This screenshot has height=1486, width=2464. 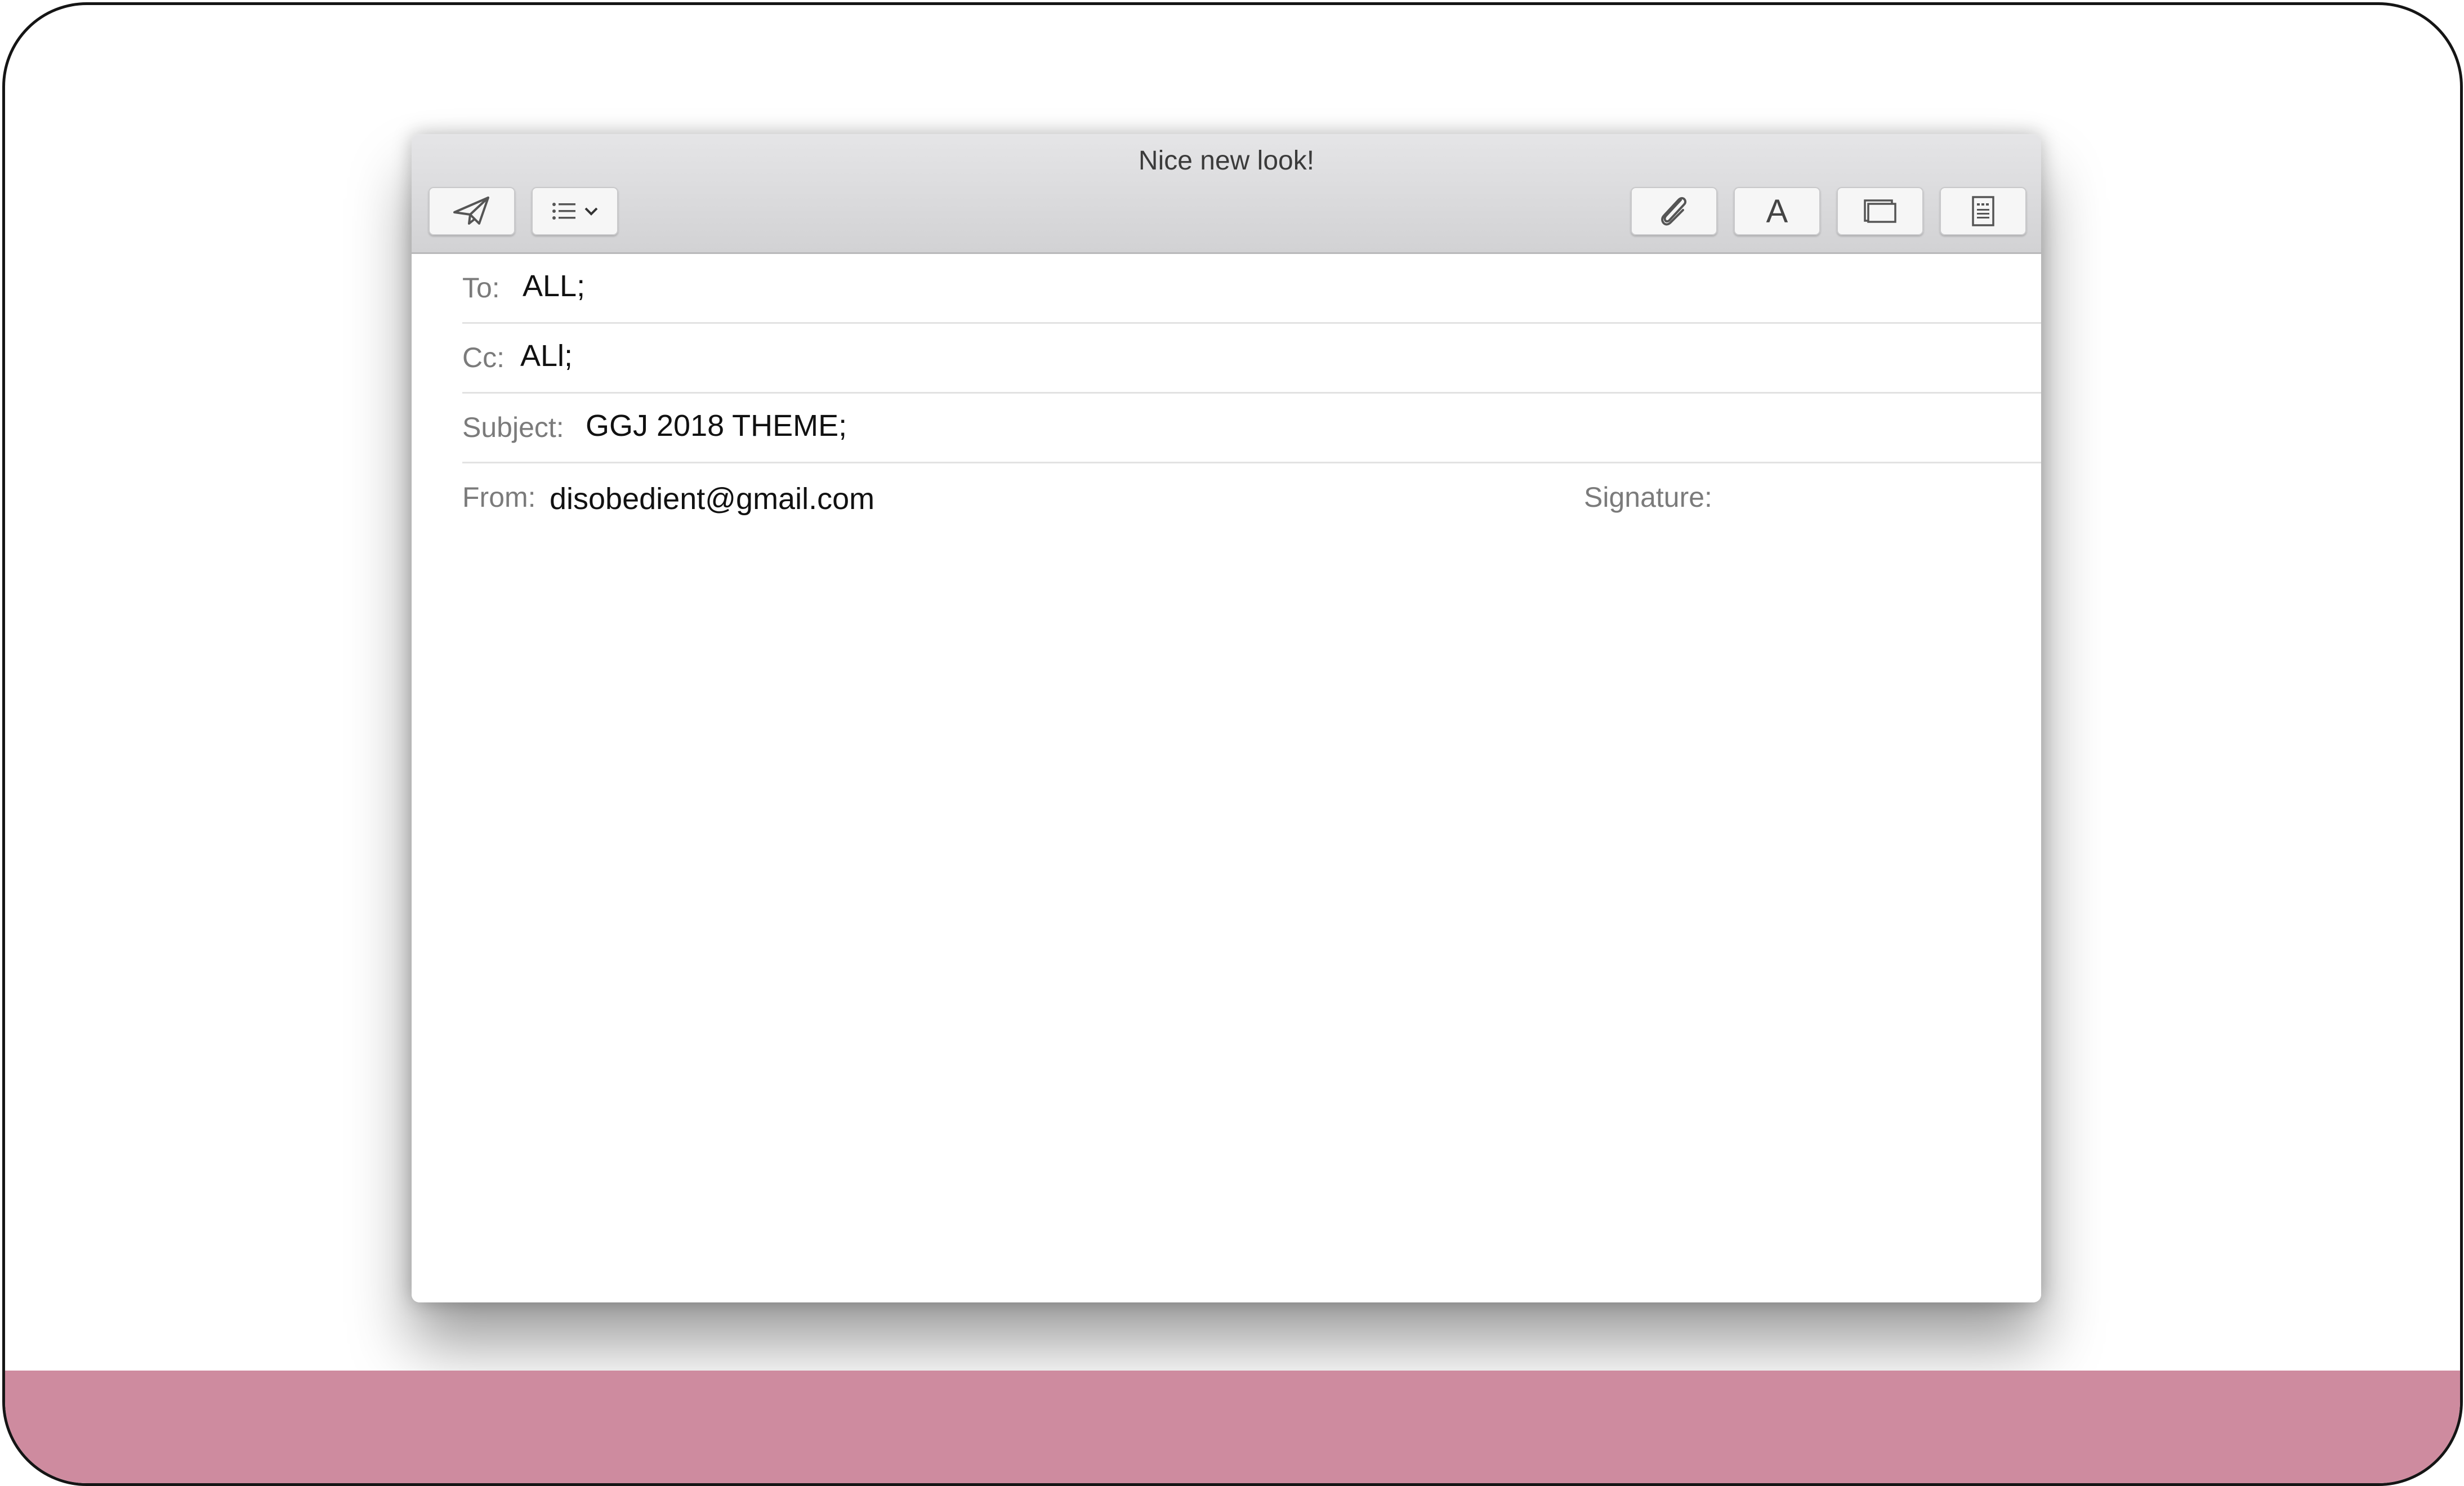 What do you see at coordinates (1648, 497) in the screenshot?
I see `signature-label: Signature:` at bounding box center [1648, 497].